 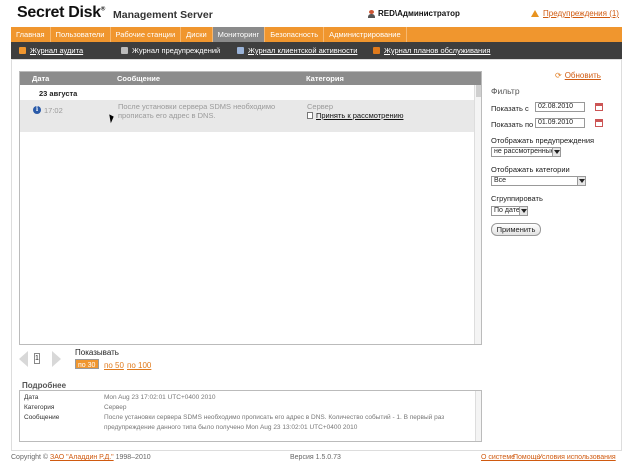 I want to click on user-icon, so click(x=371, y=13).